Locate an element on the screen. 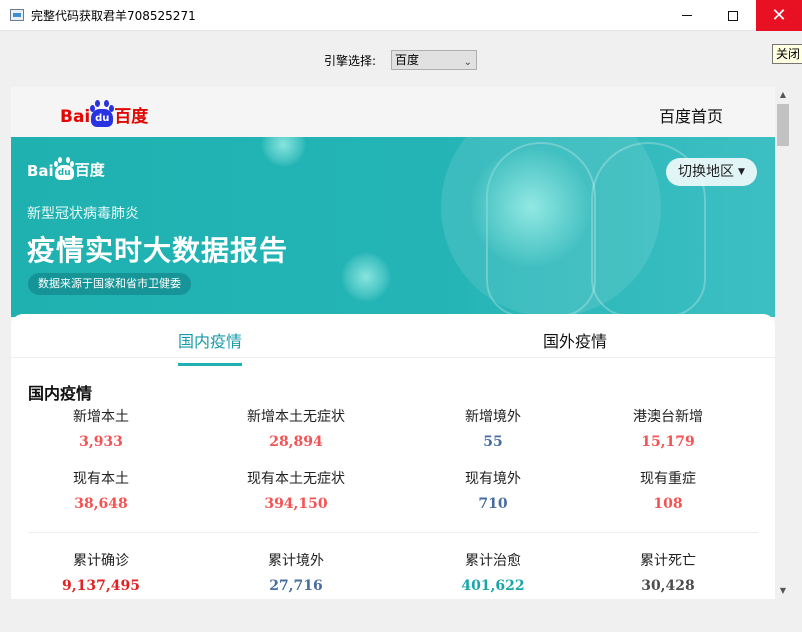 The image size is (802, 632). stat-value: 55 is located at coordinates (493, 442).